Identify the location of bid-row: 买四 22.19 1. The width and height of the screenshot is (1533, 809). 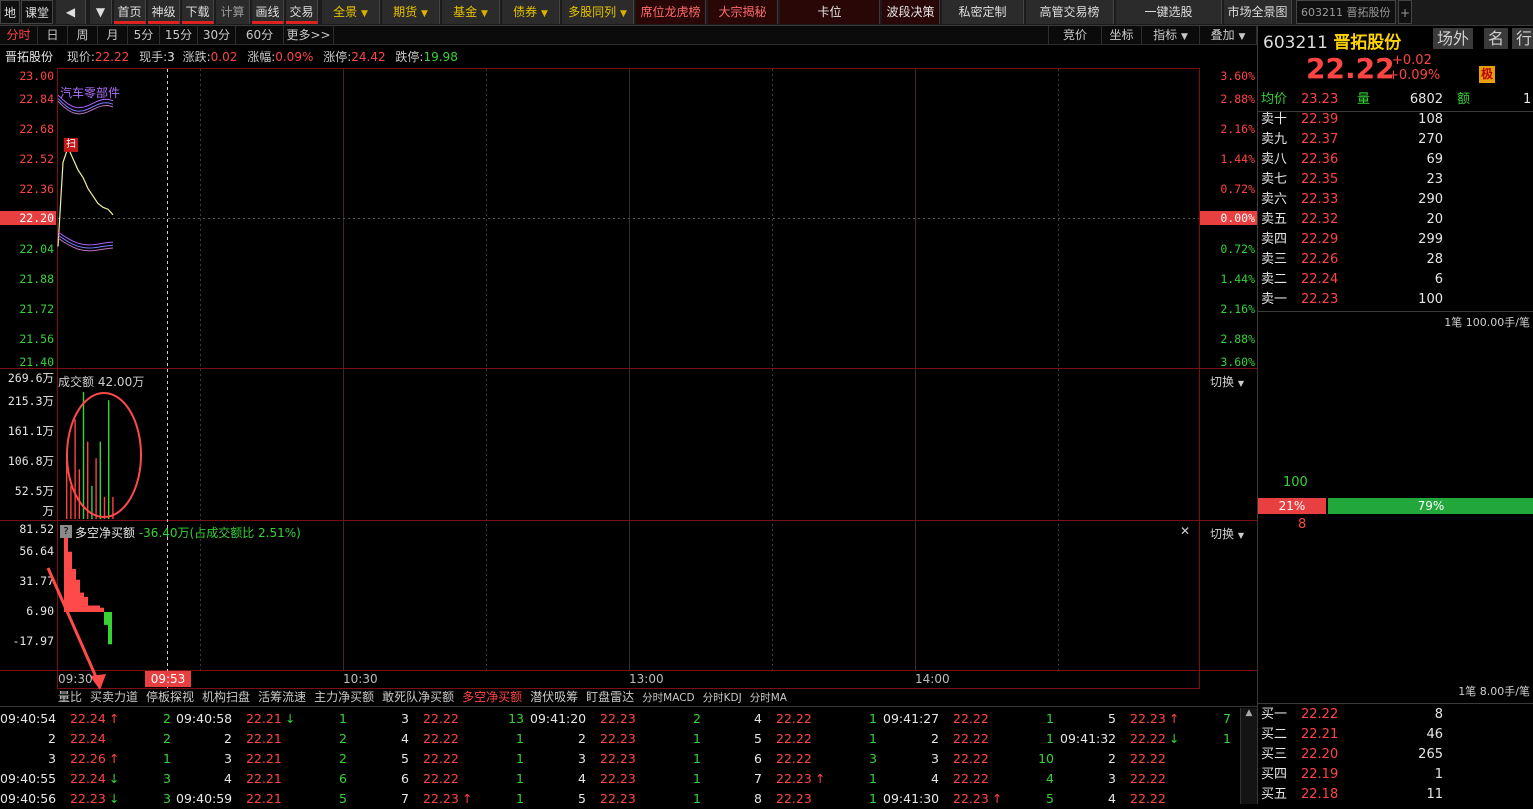
(1397, 775).